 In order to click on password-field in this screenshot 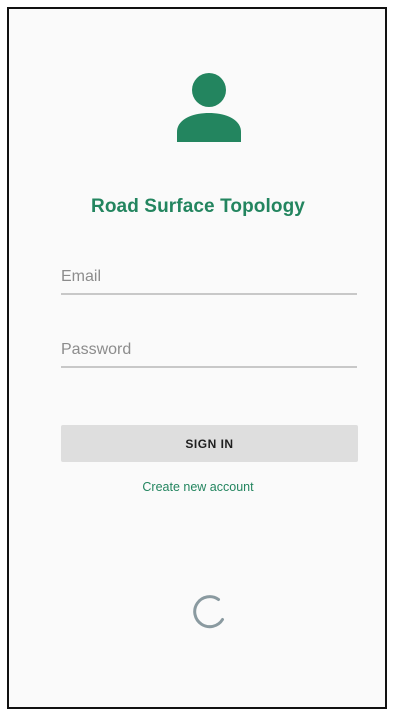, I will do `click(209, 352)`.